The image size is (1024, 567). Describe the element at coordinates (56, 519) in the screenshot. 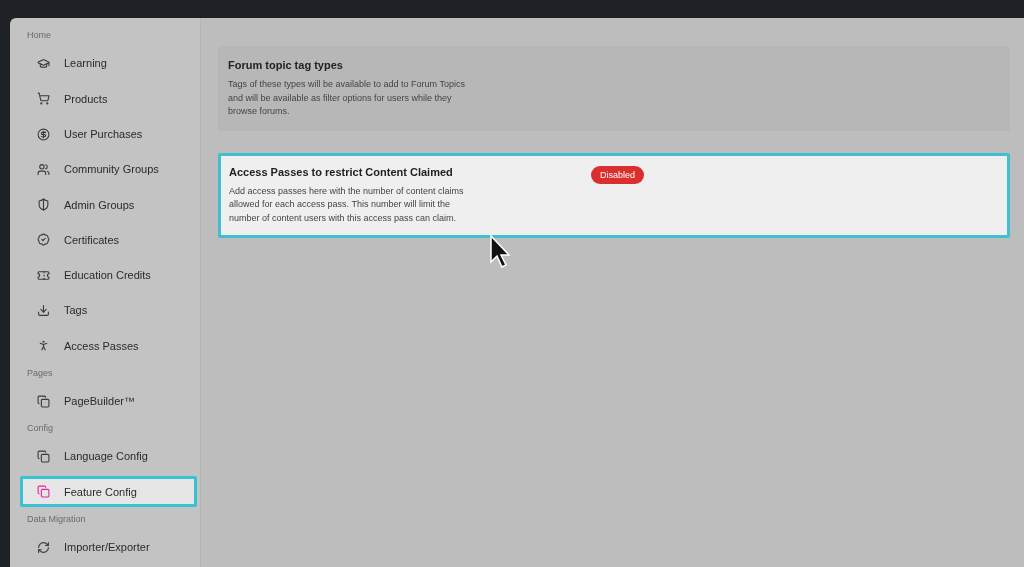

I see `section-title: Data Migration` at that location.